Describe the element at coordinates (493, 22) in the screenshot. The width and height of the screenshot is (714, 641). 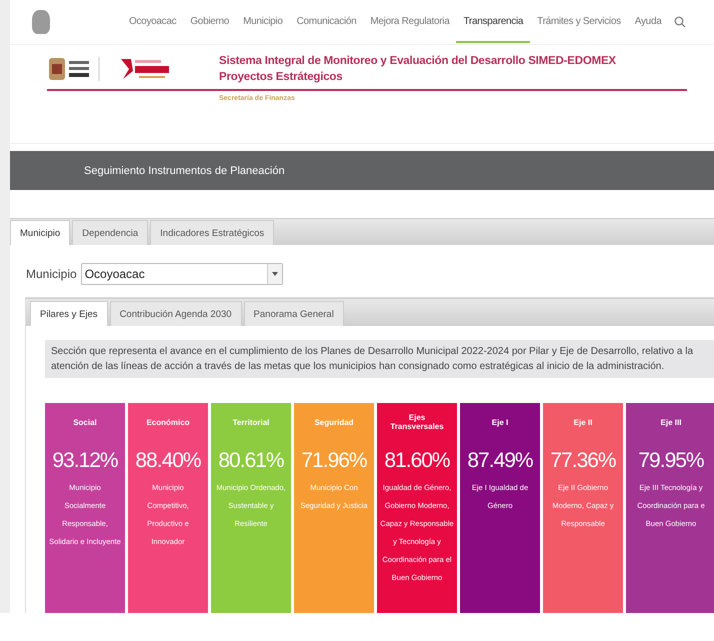
I see `nav-link: Transparencia` at that location.